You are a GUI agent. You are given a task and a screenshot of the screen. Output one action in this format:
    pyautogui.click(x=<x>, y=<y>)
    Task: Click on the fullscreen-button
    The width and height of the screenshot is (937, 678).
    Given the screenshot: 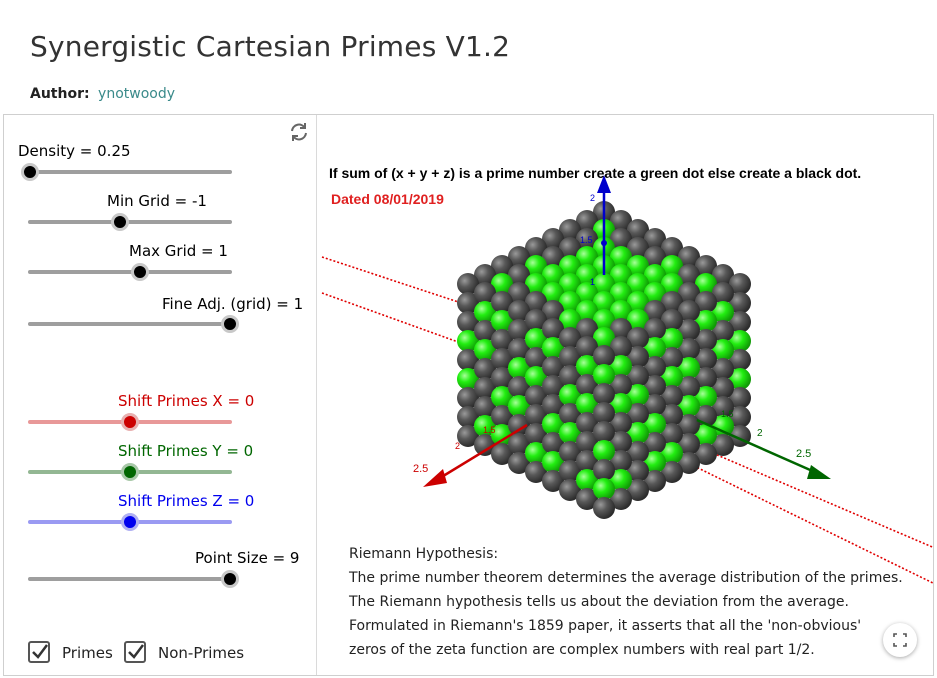 What is the action you would take?
    pyautogui.click(x=900, y=640)
    